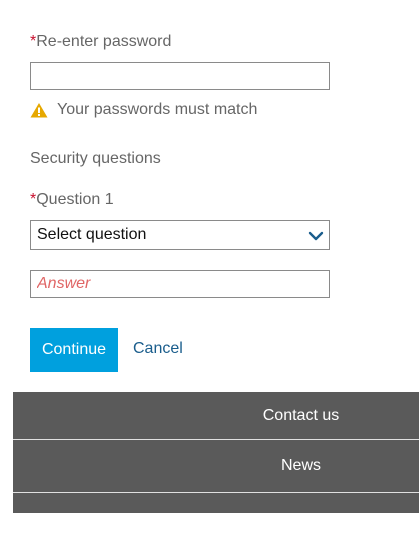 The height and width of the screenshot is (535, 419). I want to click on chevron-down-icon, so click(316, 236).